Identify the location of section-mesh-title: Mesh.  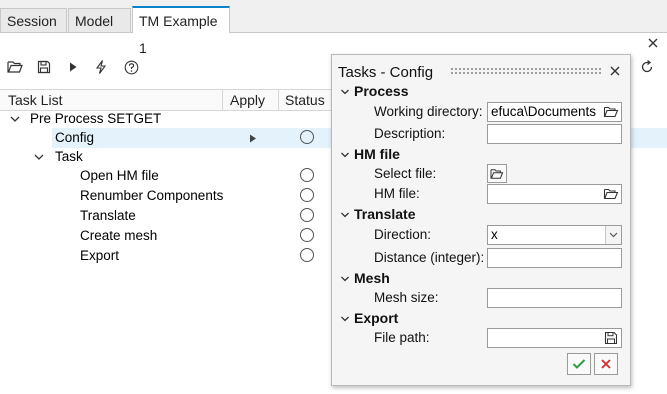
(372, 278).